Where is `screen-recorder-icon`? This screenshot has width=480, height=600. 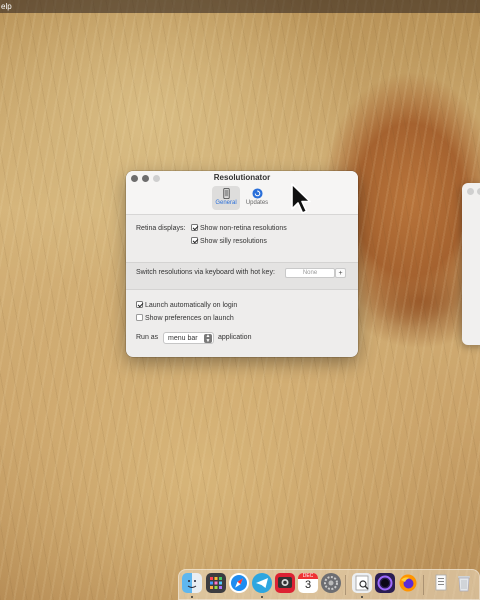
screen-recorder-icon is located at coordinates (385, 583).